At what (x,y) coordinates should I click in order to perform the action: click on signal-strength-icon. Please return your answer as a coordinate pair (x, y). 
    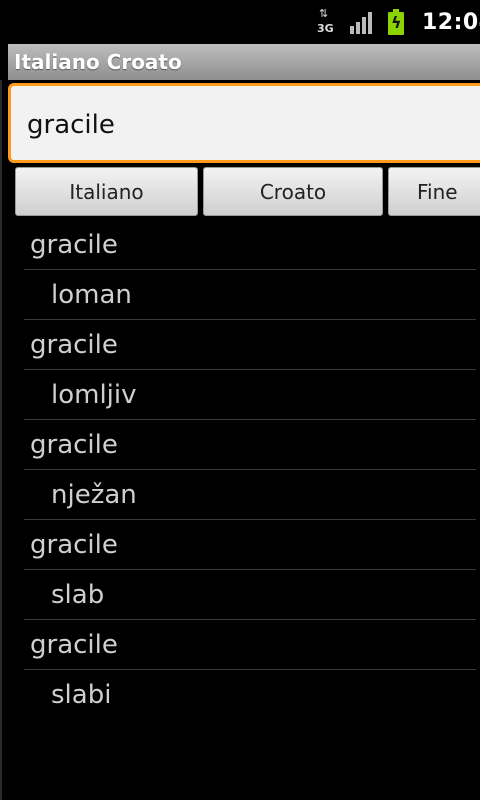
    Looking at the image, I should click on (363, 22).